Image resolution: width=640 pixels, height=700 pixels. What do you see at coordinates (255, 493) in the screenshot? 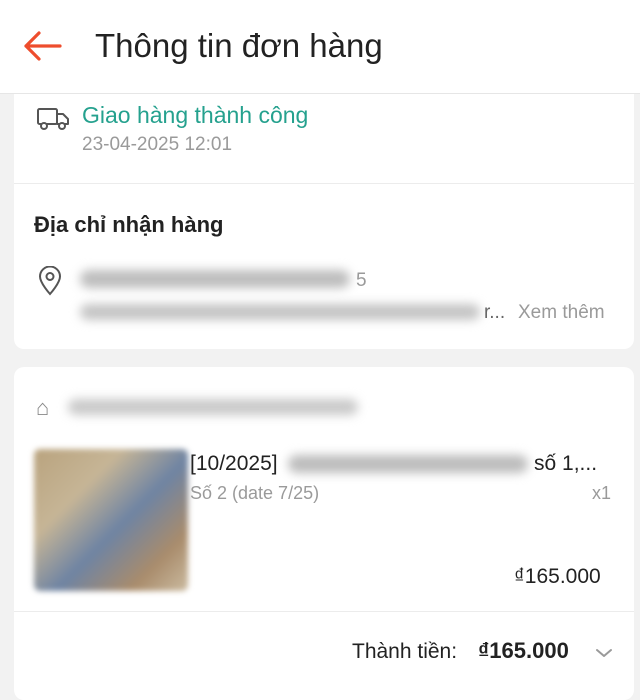
I see `product-variant: Số 2 (date 7/25)` at bounding box center [255, 493].